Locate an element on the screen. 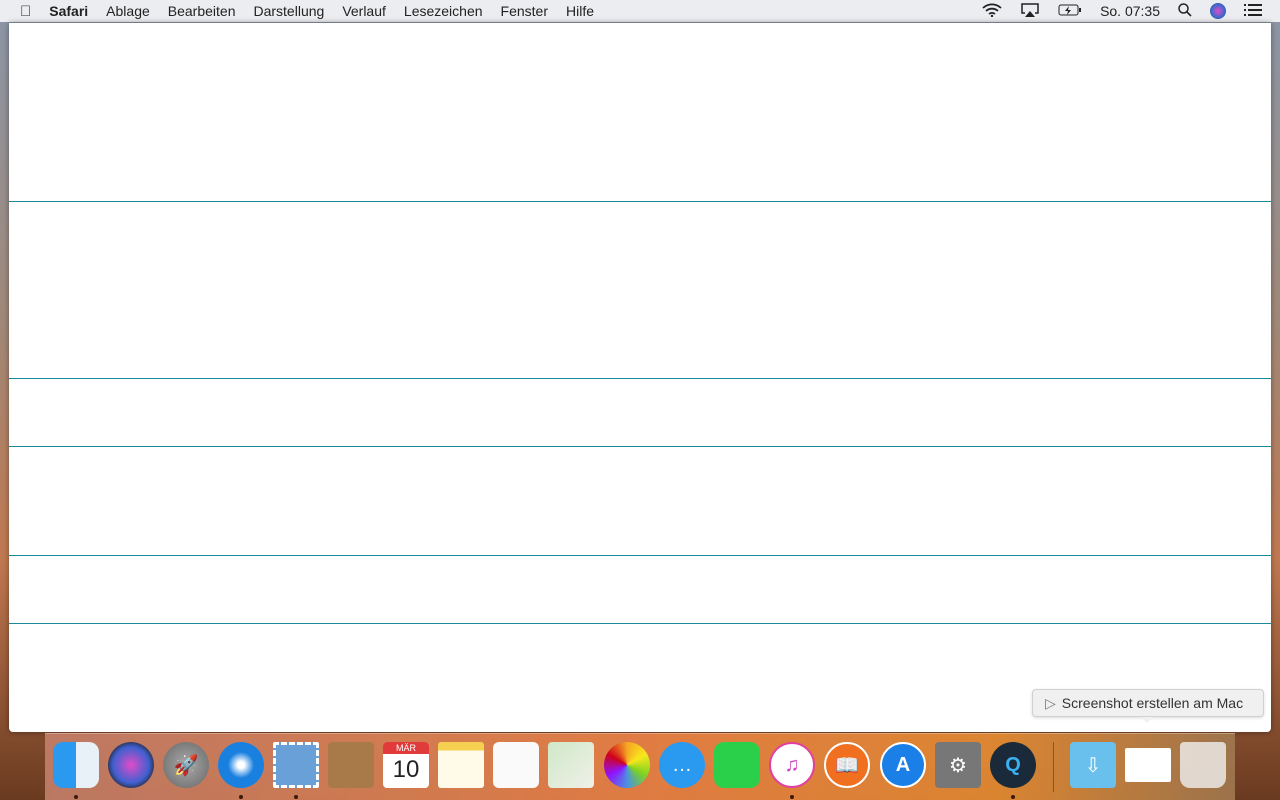 This screenshot has width=1280, height=800. ibooks-icon: 📖 is located at coordinates (847, 765).